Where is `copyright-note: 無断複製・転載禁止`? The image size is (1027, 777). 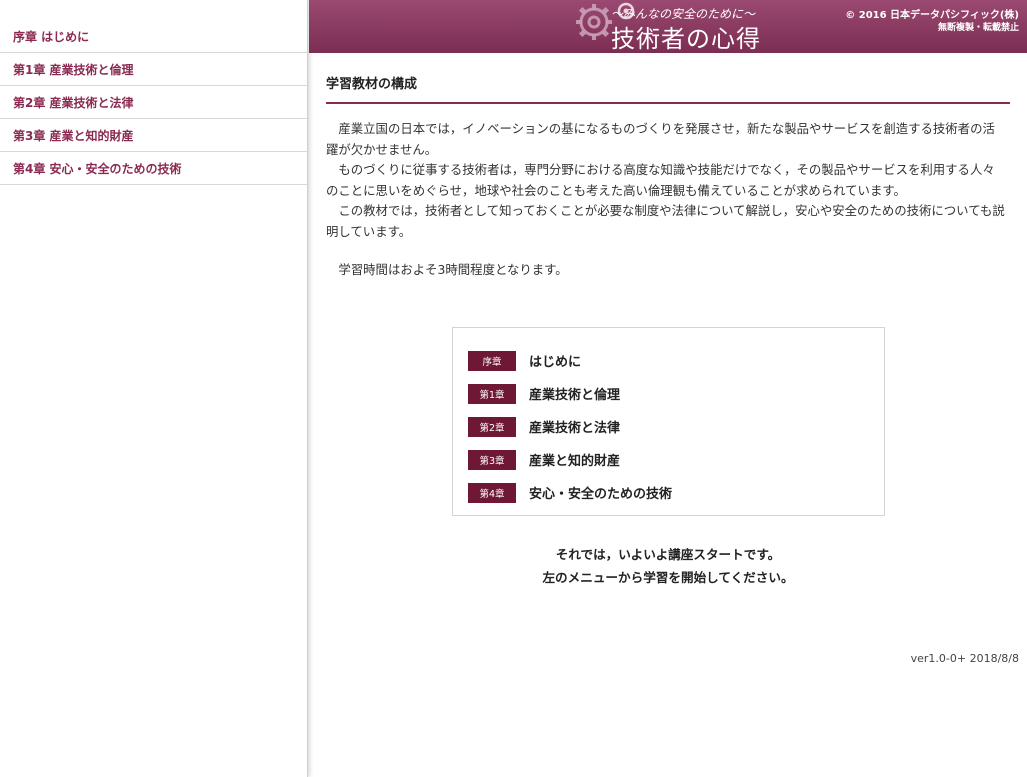 copyright-note: 無断複製・転載禁止 is located at coordinates (978, 28).